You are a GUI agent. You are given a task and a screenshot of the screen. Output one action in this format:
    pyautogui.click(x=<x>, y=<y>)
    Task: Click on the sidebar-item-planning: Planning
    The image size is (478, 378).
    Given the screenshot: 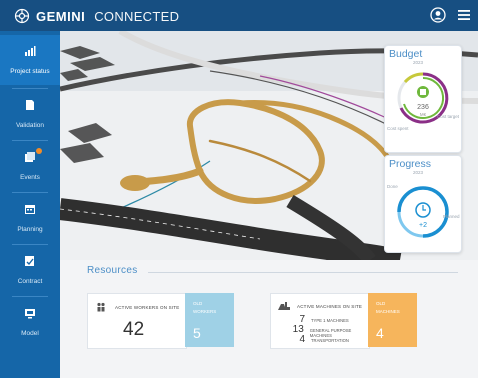 What is the action you would take?
    pyautogui.click(x=30, y=218)
    